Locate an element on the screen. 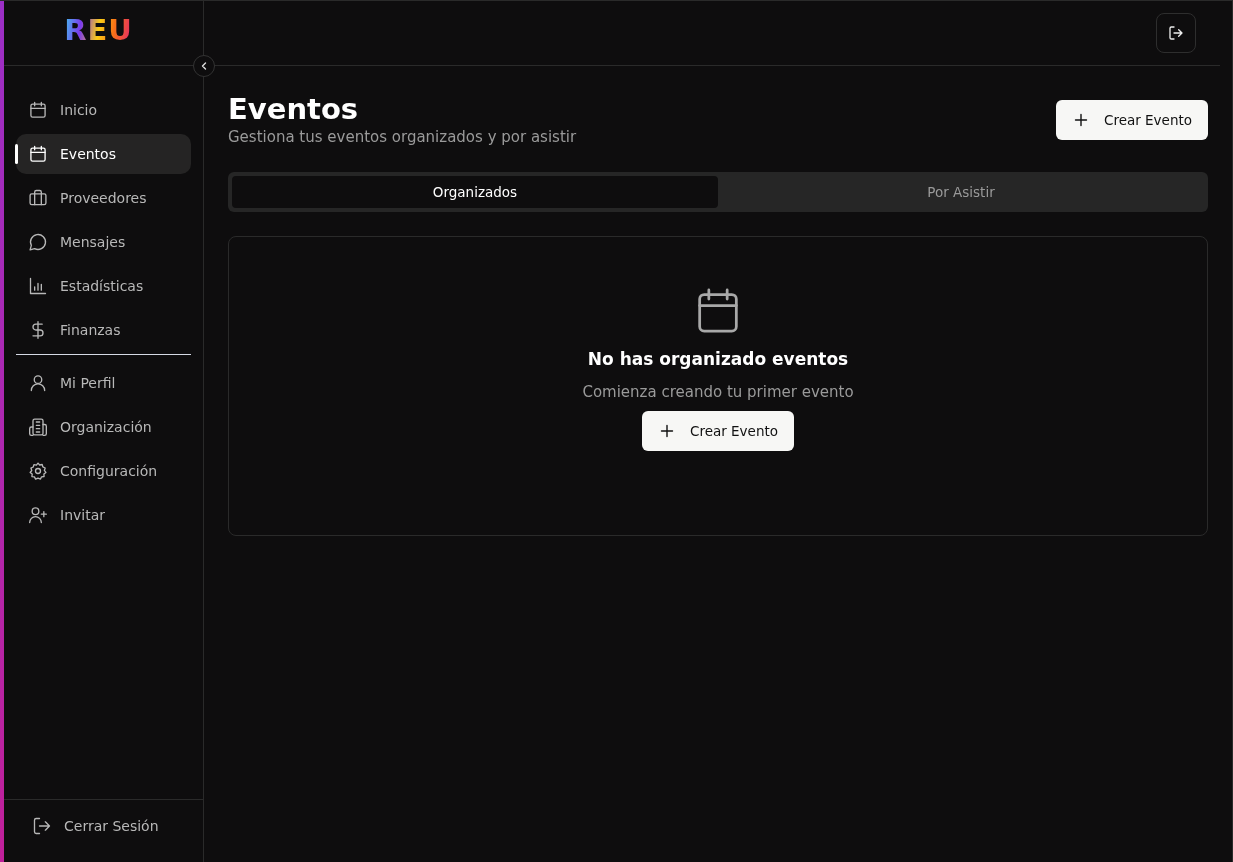 This screenshot has width=1233, height=862. chat-bubble-icon is located at coordinates (38, 242).